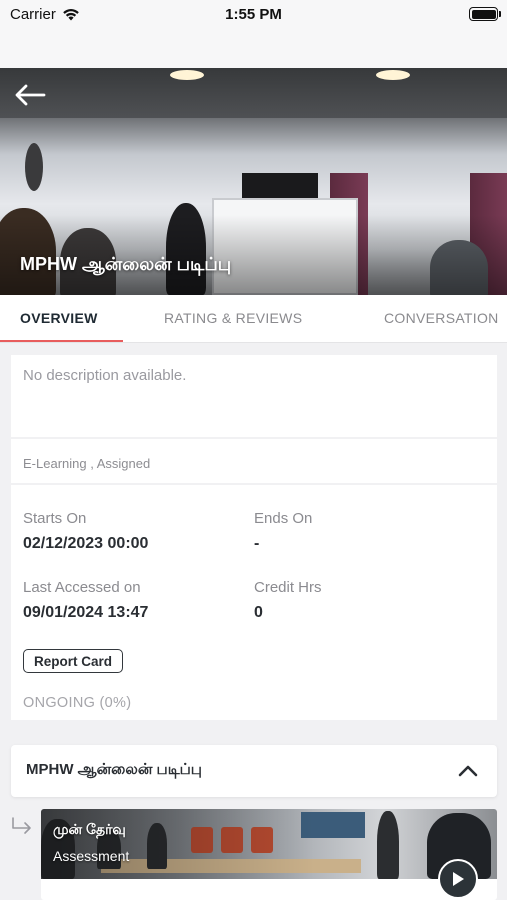  Describe the element at coordinates (468, 770) in the screenshot. I see `chevron-up-icon` at that location.